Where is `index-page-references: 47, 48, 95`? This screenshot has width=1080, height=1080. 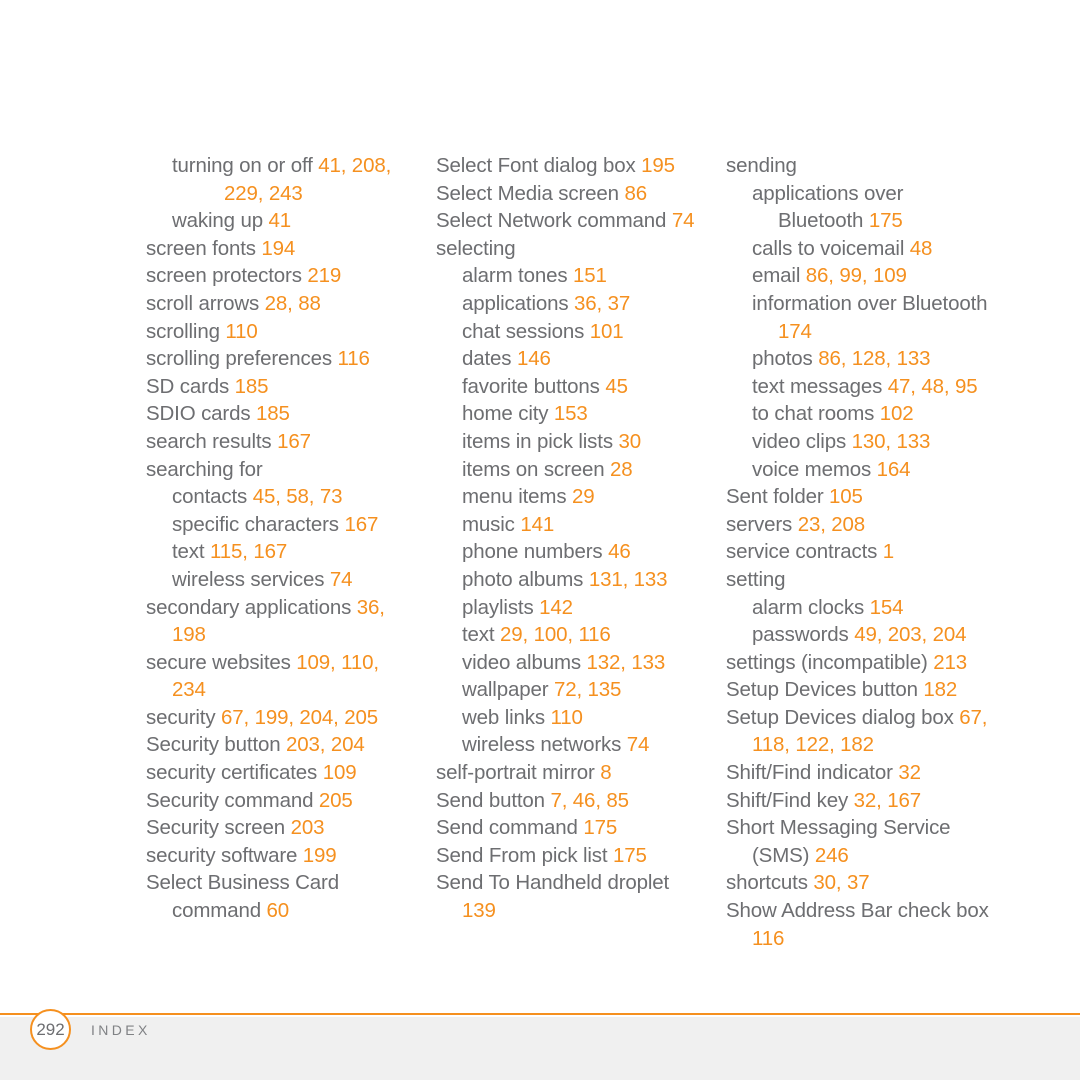
index-page-references: 47, 48, 95 is located at coordinates (933, 386).